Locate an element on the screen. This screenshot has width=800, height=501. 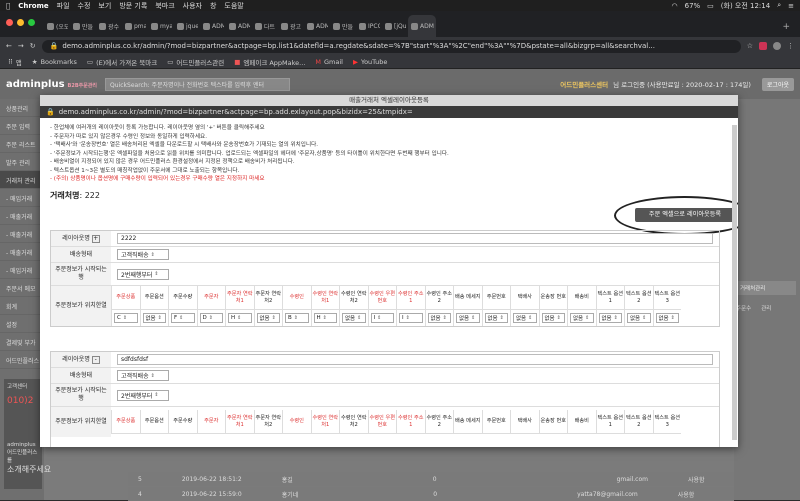
back-icon: ← is located at coordinates (9, 46).